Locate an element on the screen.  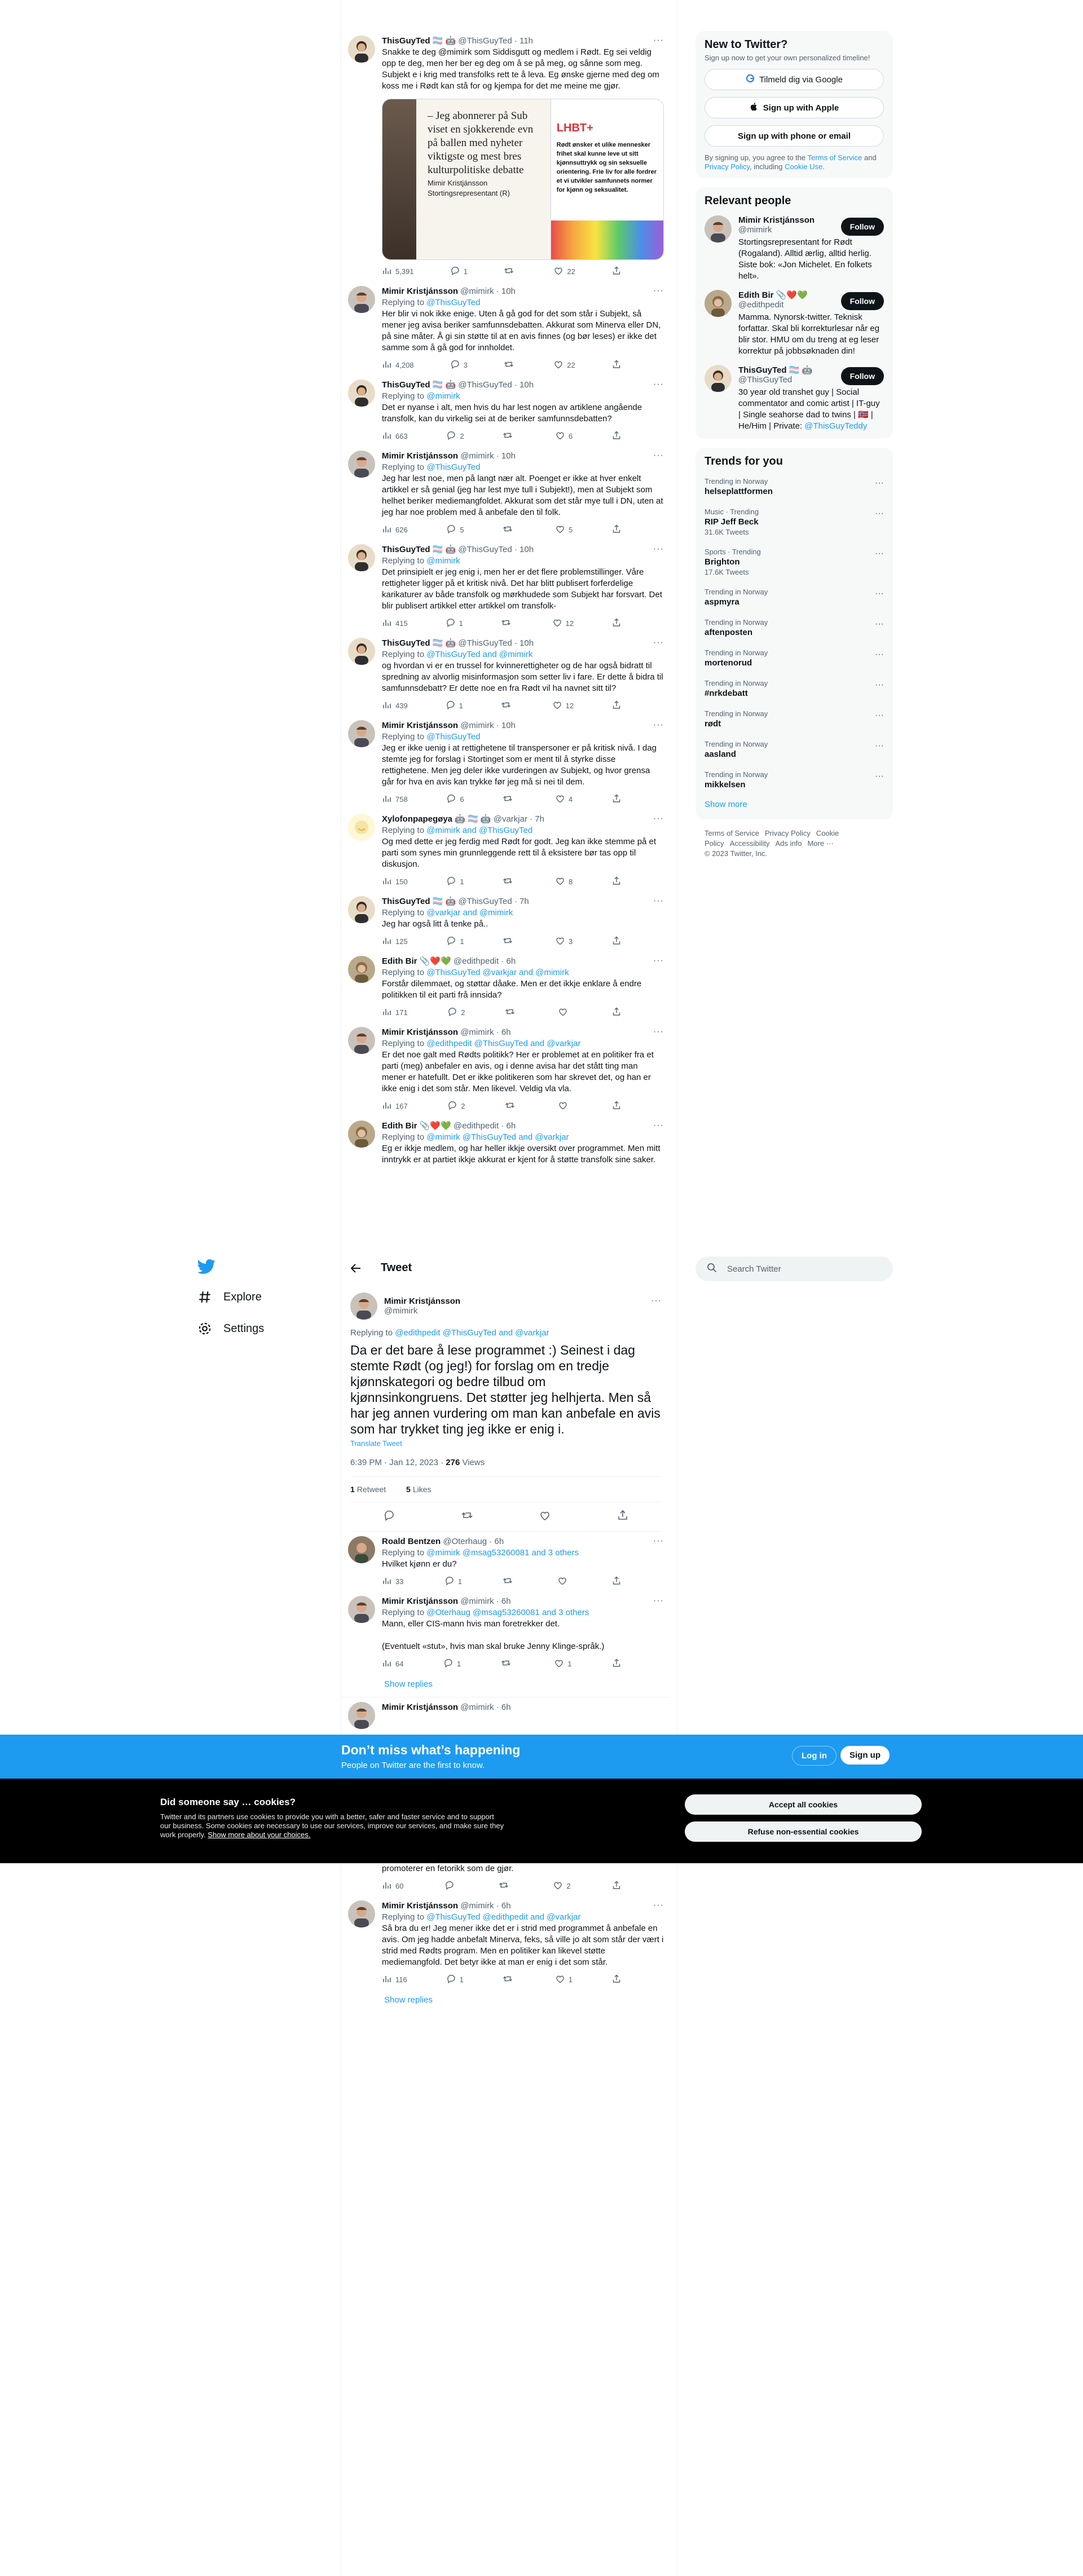
like-action: 3 is located at coordinates (564, 941).